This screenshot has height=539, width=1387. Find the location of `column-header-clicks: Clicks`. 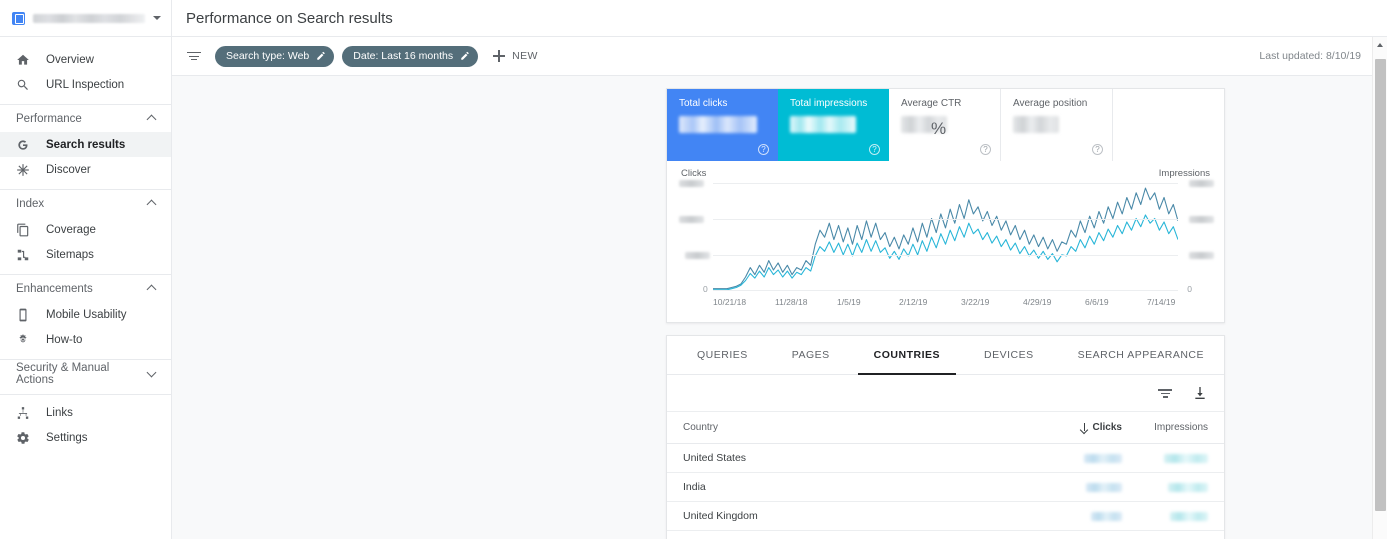

column-header-clicks: Clicks is located at coordinates (1079, 427).